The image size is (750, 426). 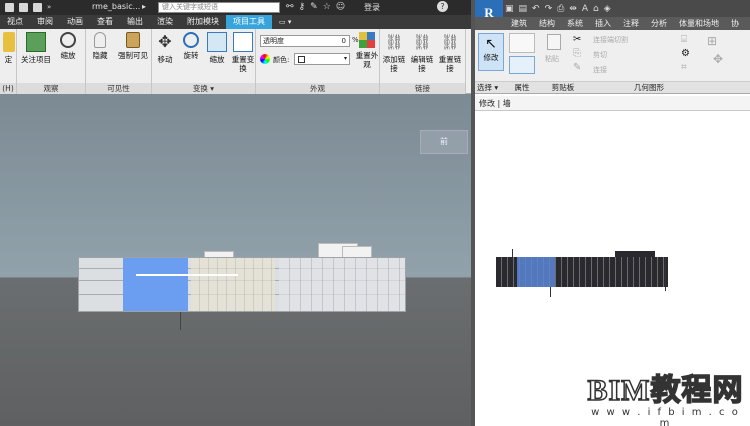 I want to click on text-icon: A, so click(x=585, y=9).